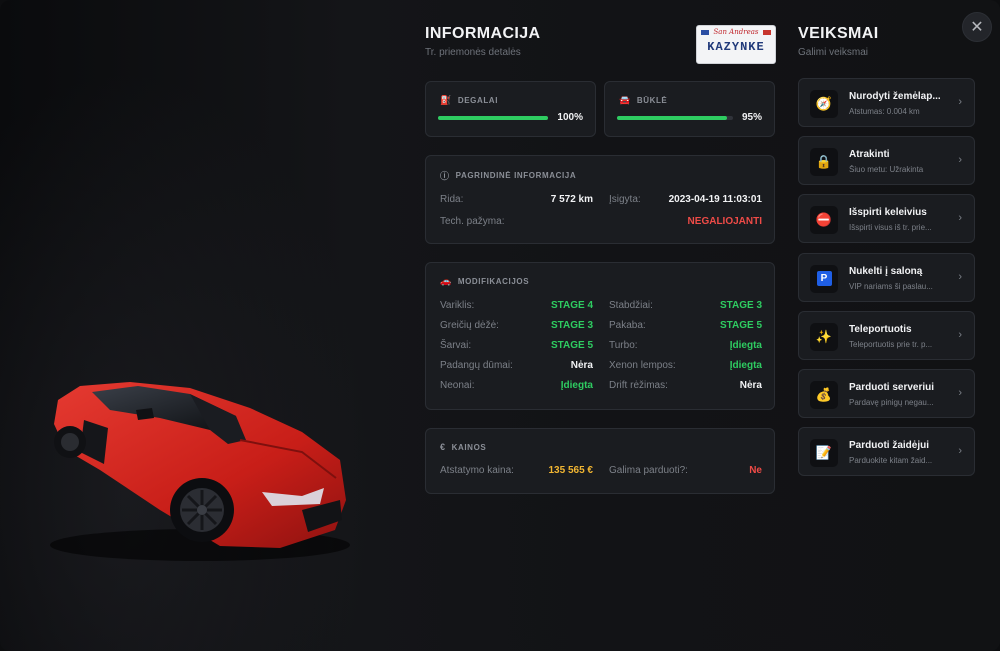 The image size is (1000, 651). What do you see at coordinates (457, 385) in the screenshot?
I see `mod-label: Neonai:` at bounding box center [457, 385].